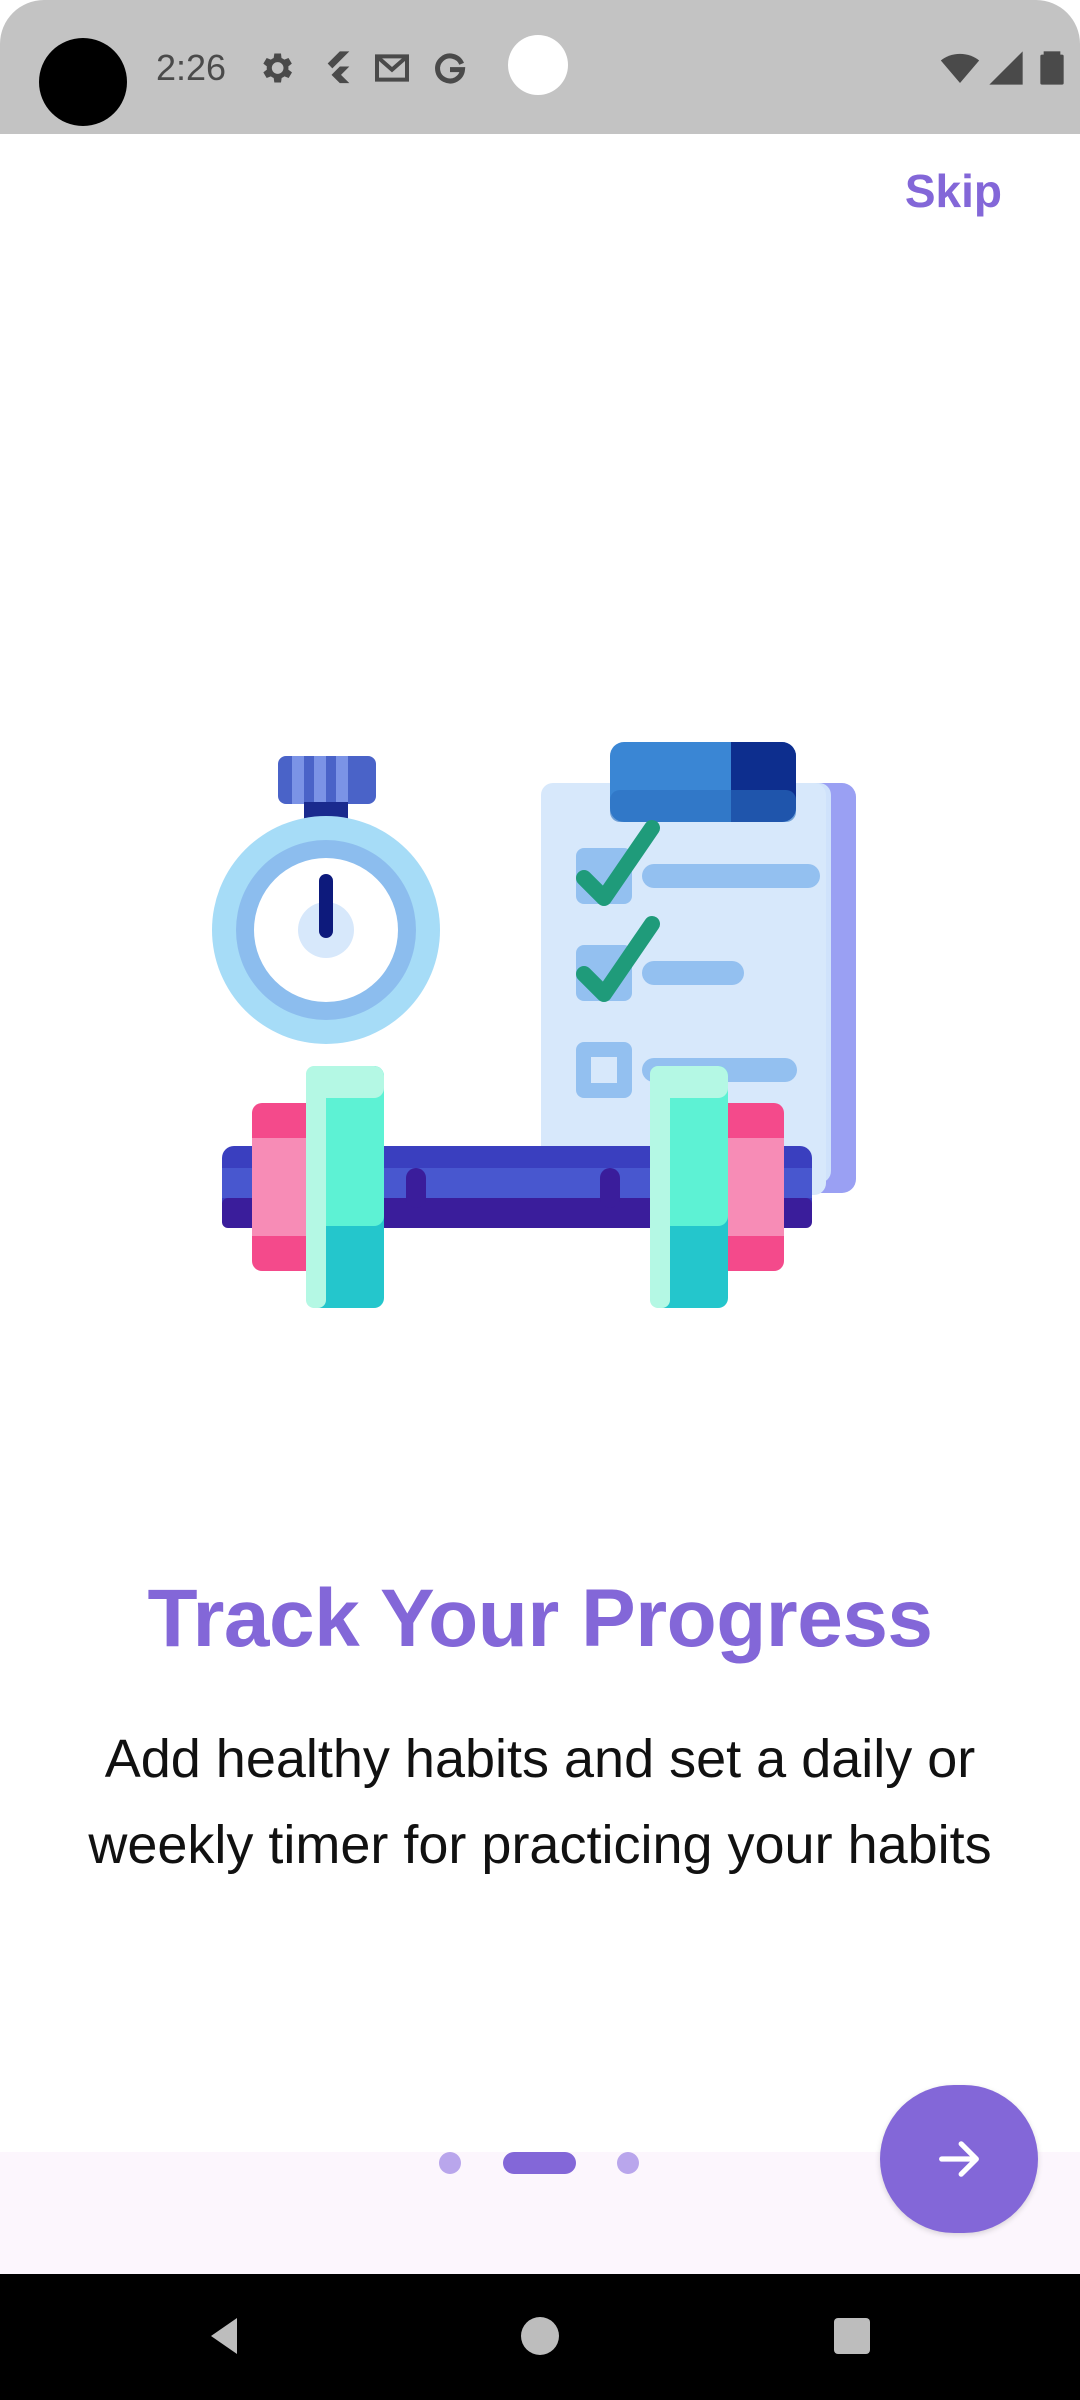 This screenshot has width=1080, height=2400. I want to click on signal-icon, so click(1006, 68).